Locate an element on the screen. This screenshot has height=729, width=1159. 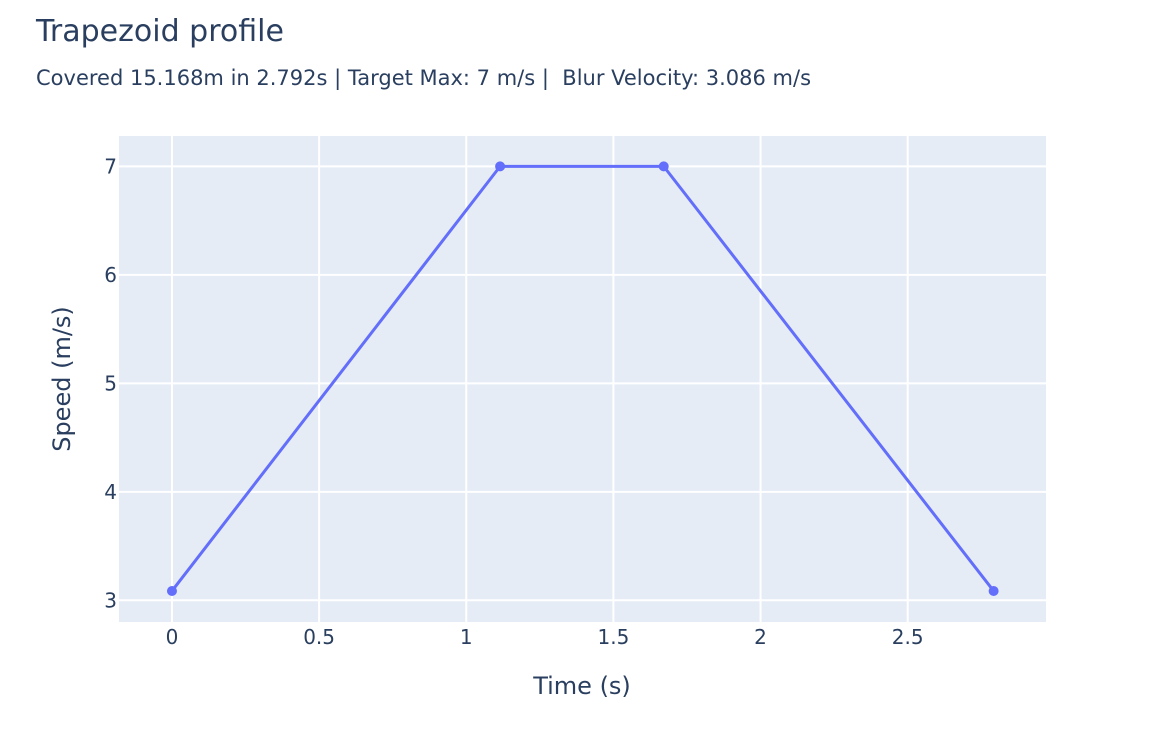
y-axis-title: Speed (m/s) is located at coordinates (62, 379).